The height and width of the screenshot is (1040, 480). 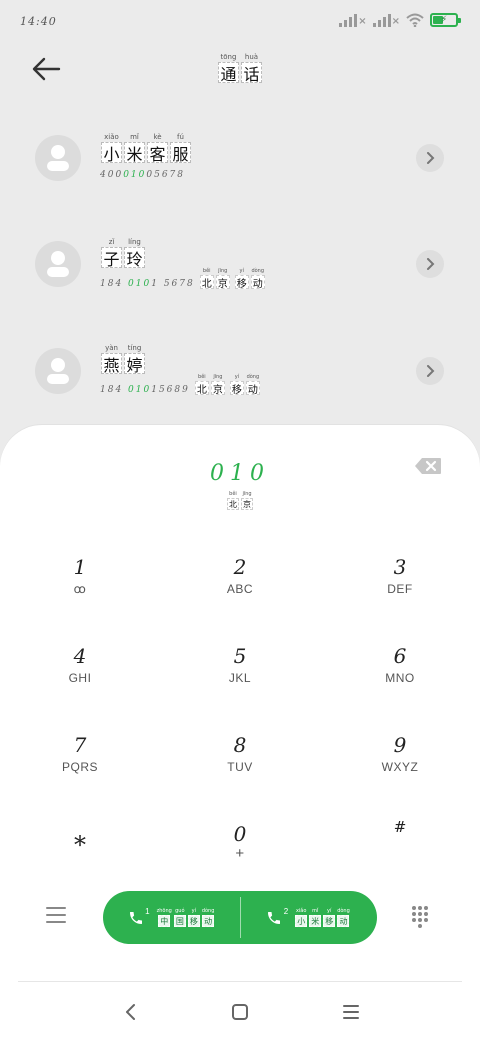 I want to click on menu-button, so click(x=57, y=916).